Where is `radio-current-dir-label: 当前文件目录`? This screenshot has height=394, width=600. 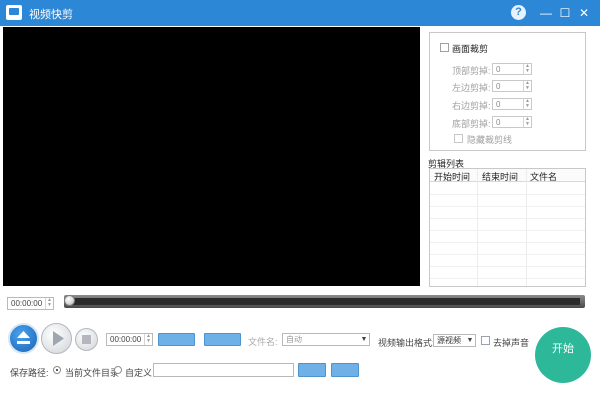 radio-current-dir-label: 当前文件目录 is located at coordinates (92, 373).